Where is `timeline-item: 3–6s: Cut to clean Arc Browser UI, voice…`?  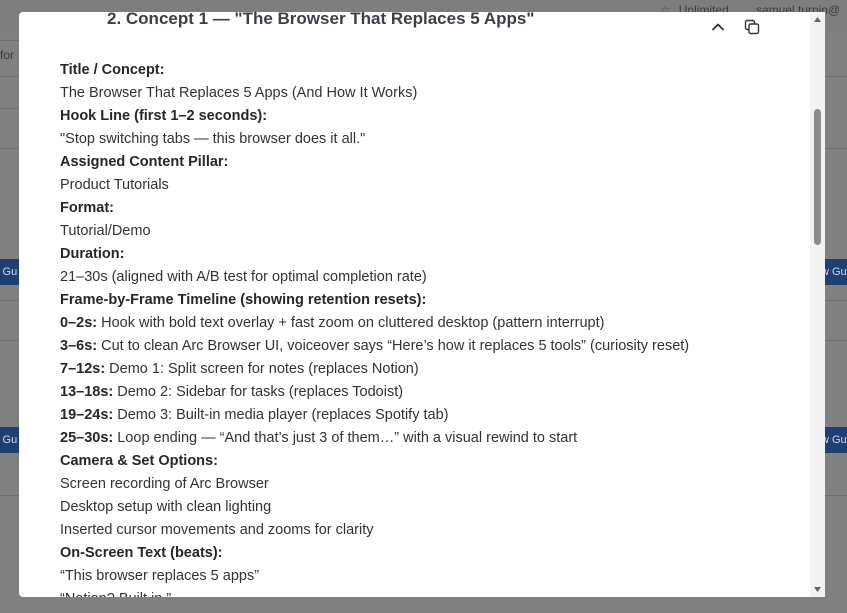 timeline-item: 3–6s: Cut to clean Arc Browser UI, voice… is located at coordinates (430, 346).